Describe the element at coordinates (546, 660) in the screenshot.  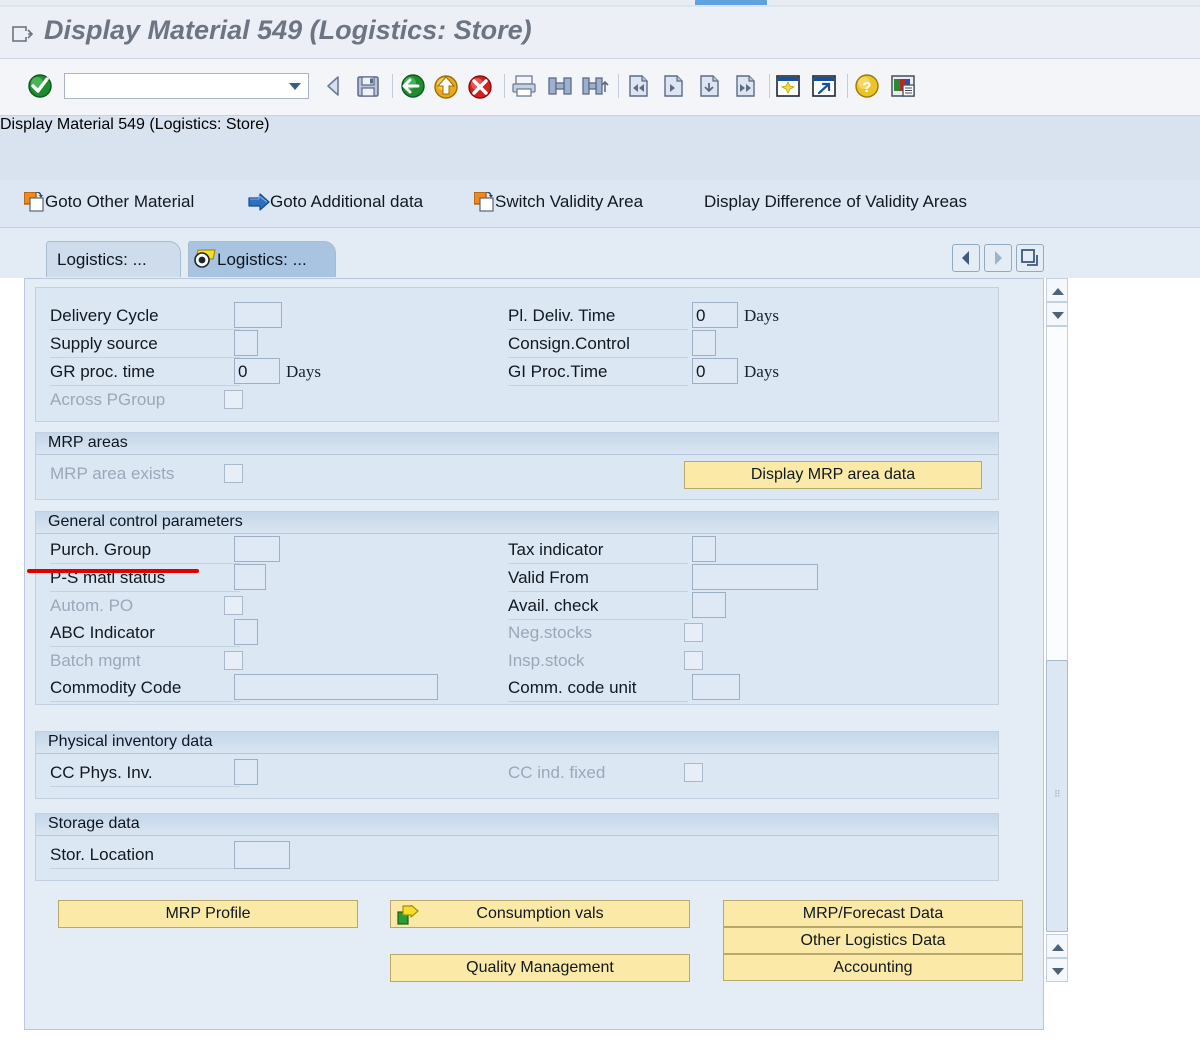
I see `field-label-insp-stock: Insp.stock` at that location.